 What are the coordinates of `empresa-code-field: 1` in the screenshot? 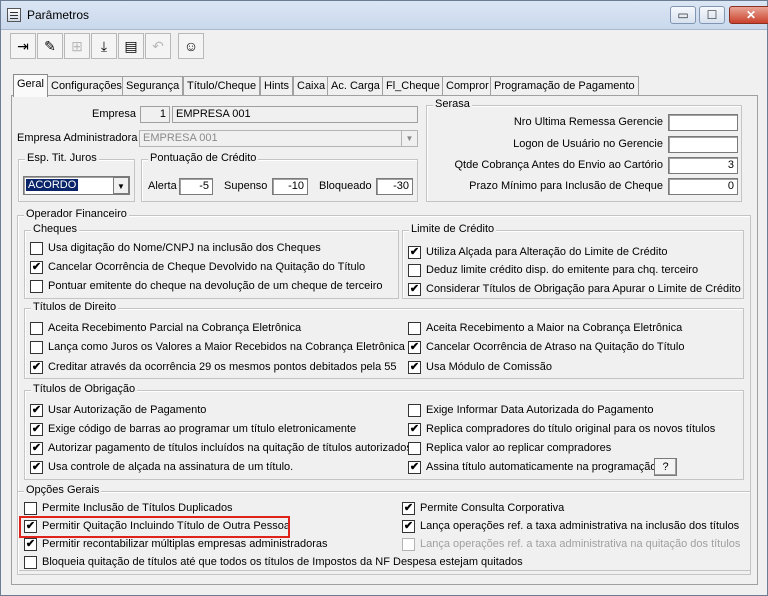 It's located at (155, 114).